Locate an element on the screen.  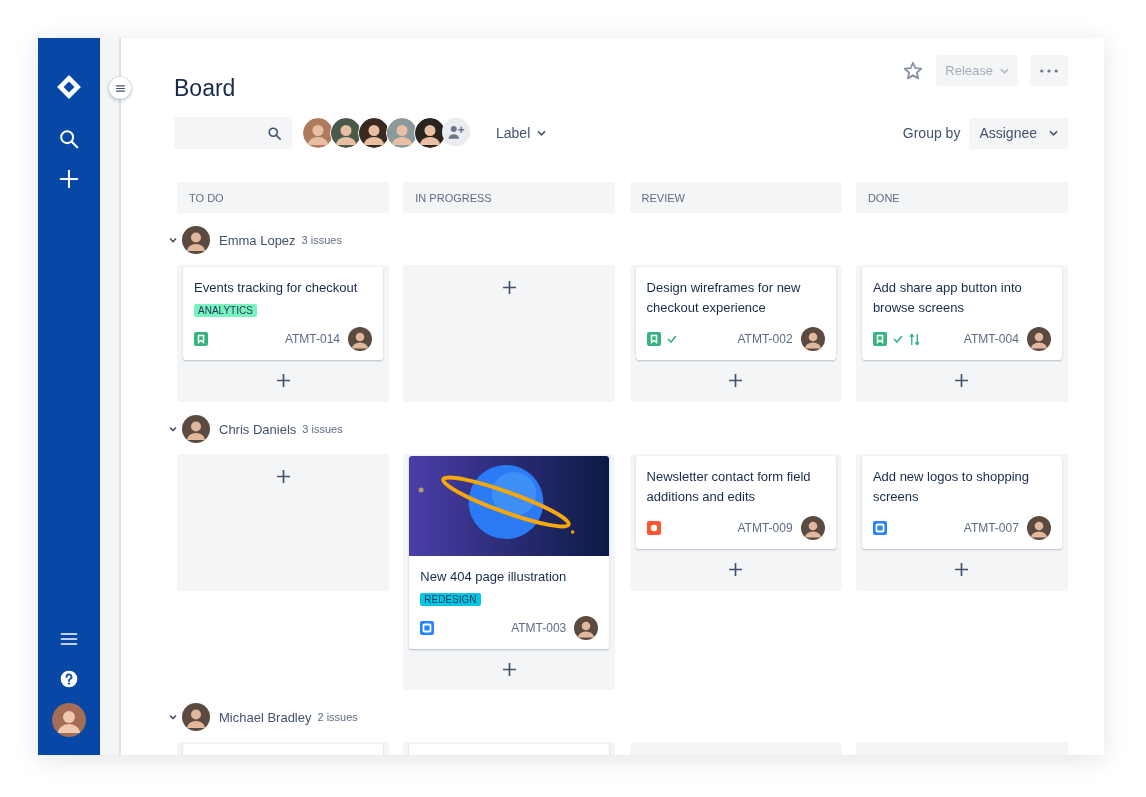
label-tag: REDESIGN is located at coordinates (450, 599).